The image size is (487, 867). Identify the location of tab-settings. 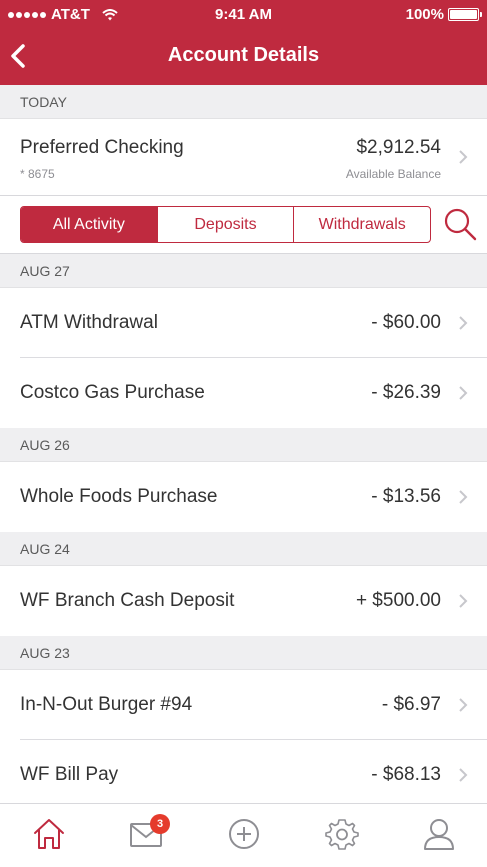
(341, 835).